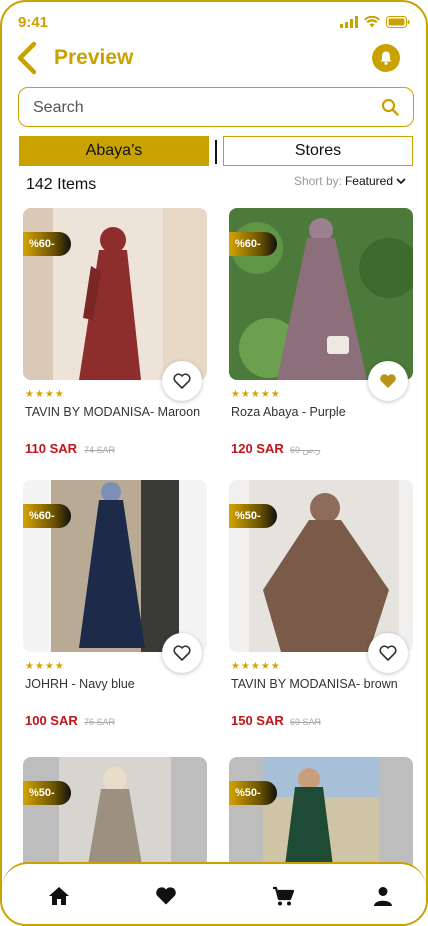 The height and width of the screenshot is (926, 428). I want to click on product-price: 110 SAR, so click(51, 448).